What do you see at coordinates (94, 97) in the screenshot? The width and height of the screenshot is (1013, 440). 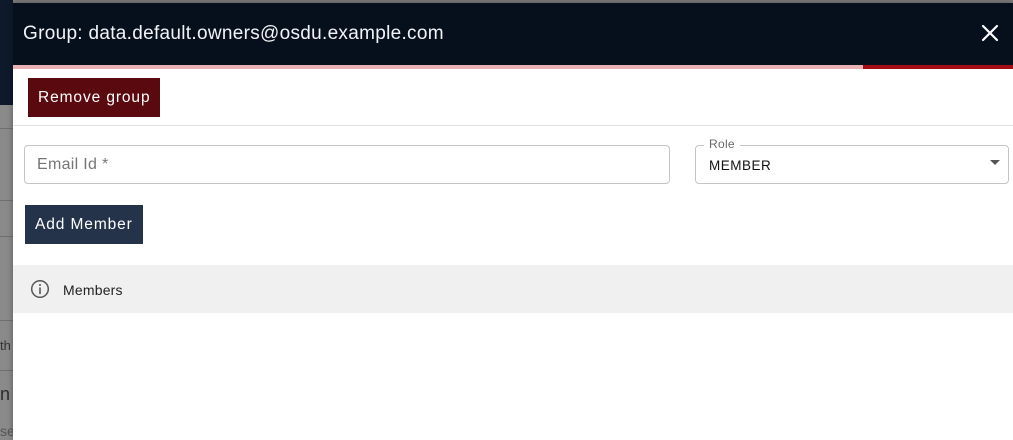 I see `remove-group-button: Remove group` at bounding box center [94, 97].